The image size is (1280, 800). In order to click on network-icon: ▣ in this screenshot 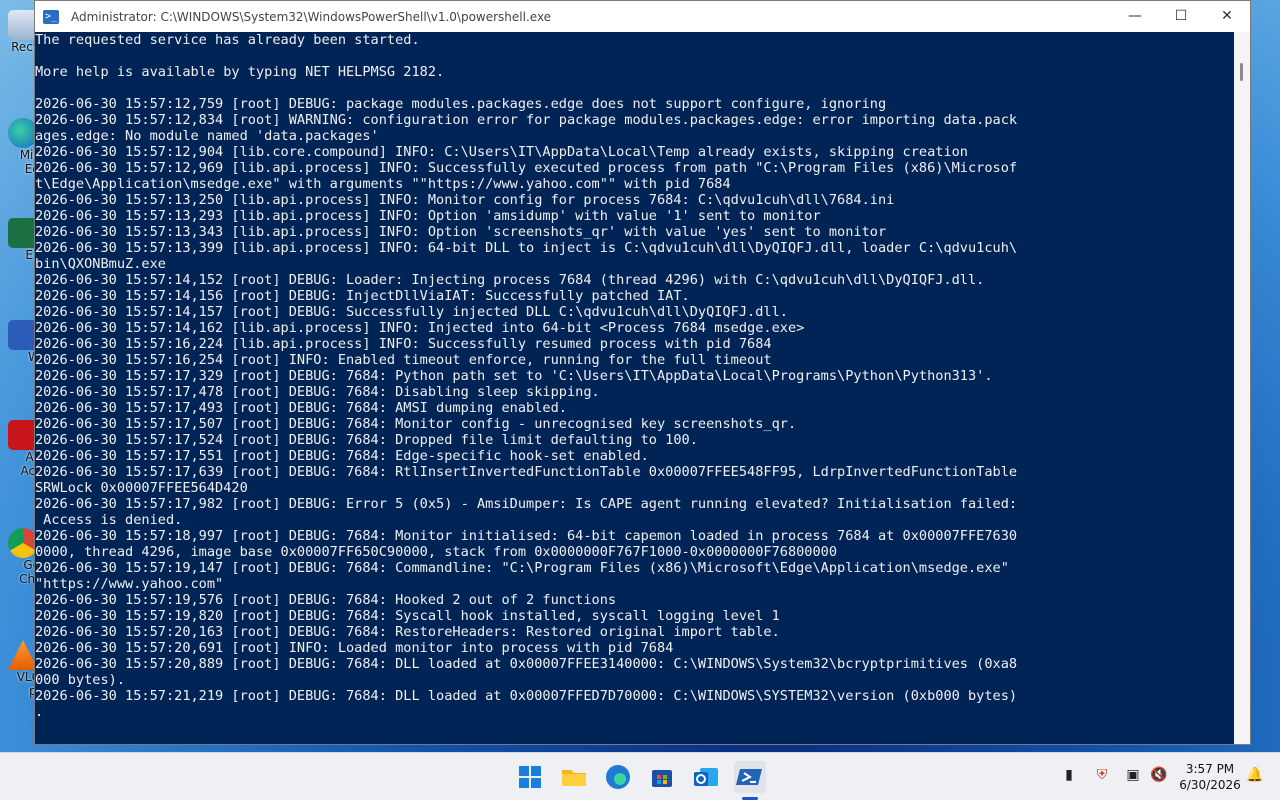, I will do `click(1133, 776)`.